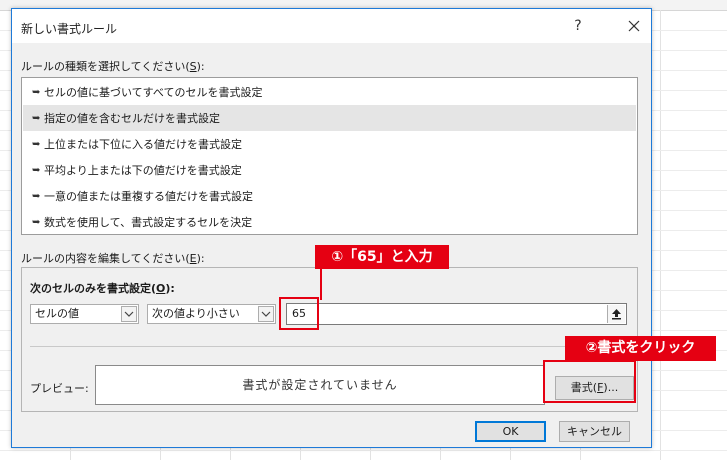 The image size is (727, 460). Describe the element at coordinates (59, 388) in the screenshot. I see `preview-label: プレビュー:` at that location.